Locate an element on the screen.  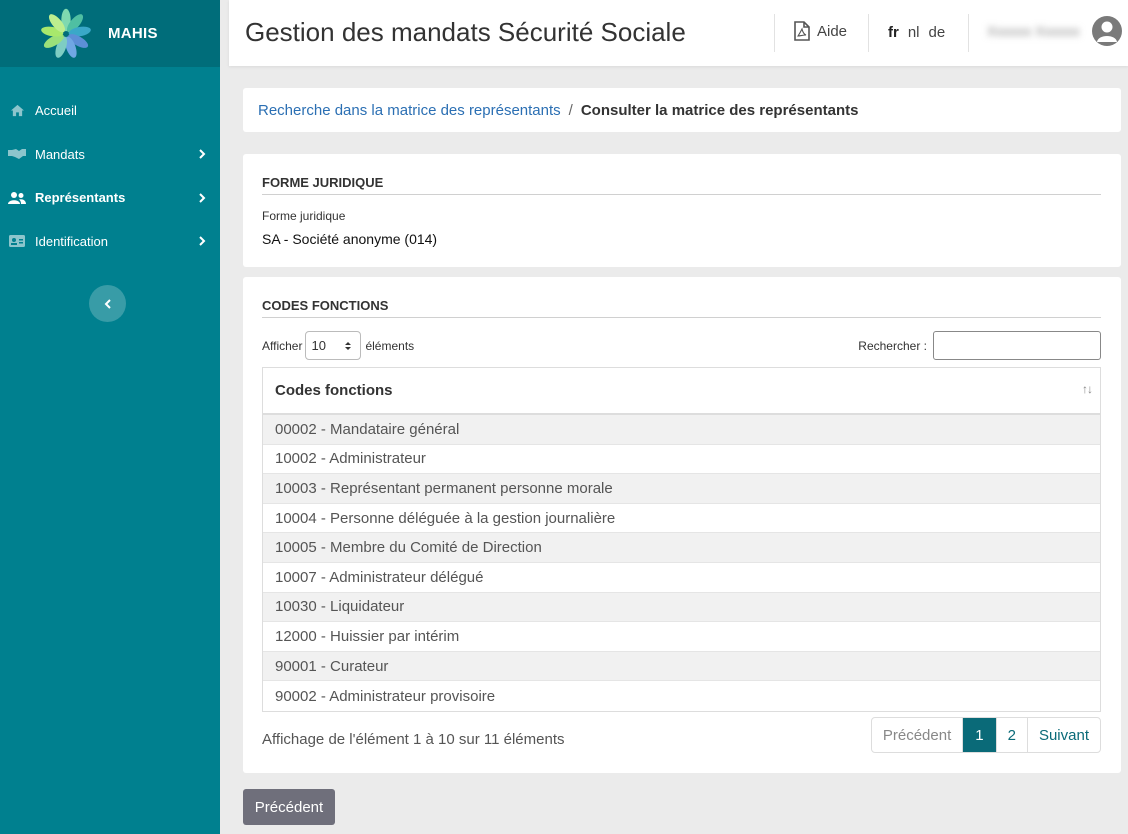
table-row: 12000 - Huissier par intérim is located at coordinates (681, 637).